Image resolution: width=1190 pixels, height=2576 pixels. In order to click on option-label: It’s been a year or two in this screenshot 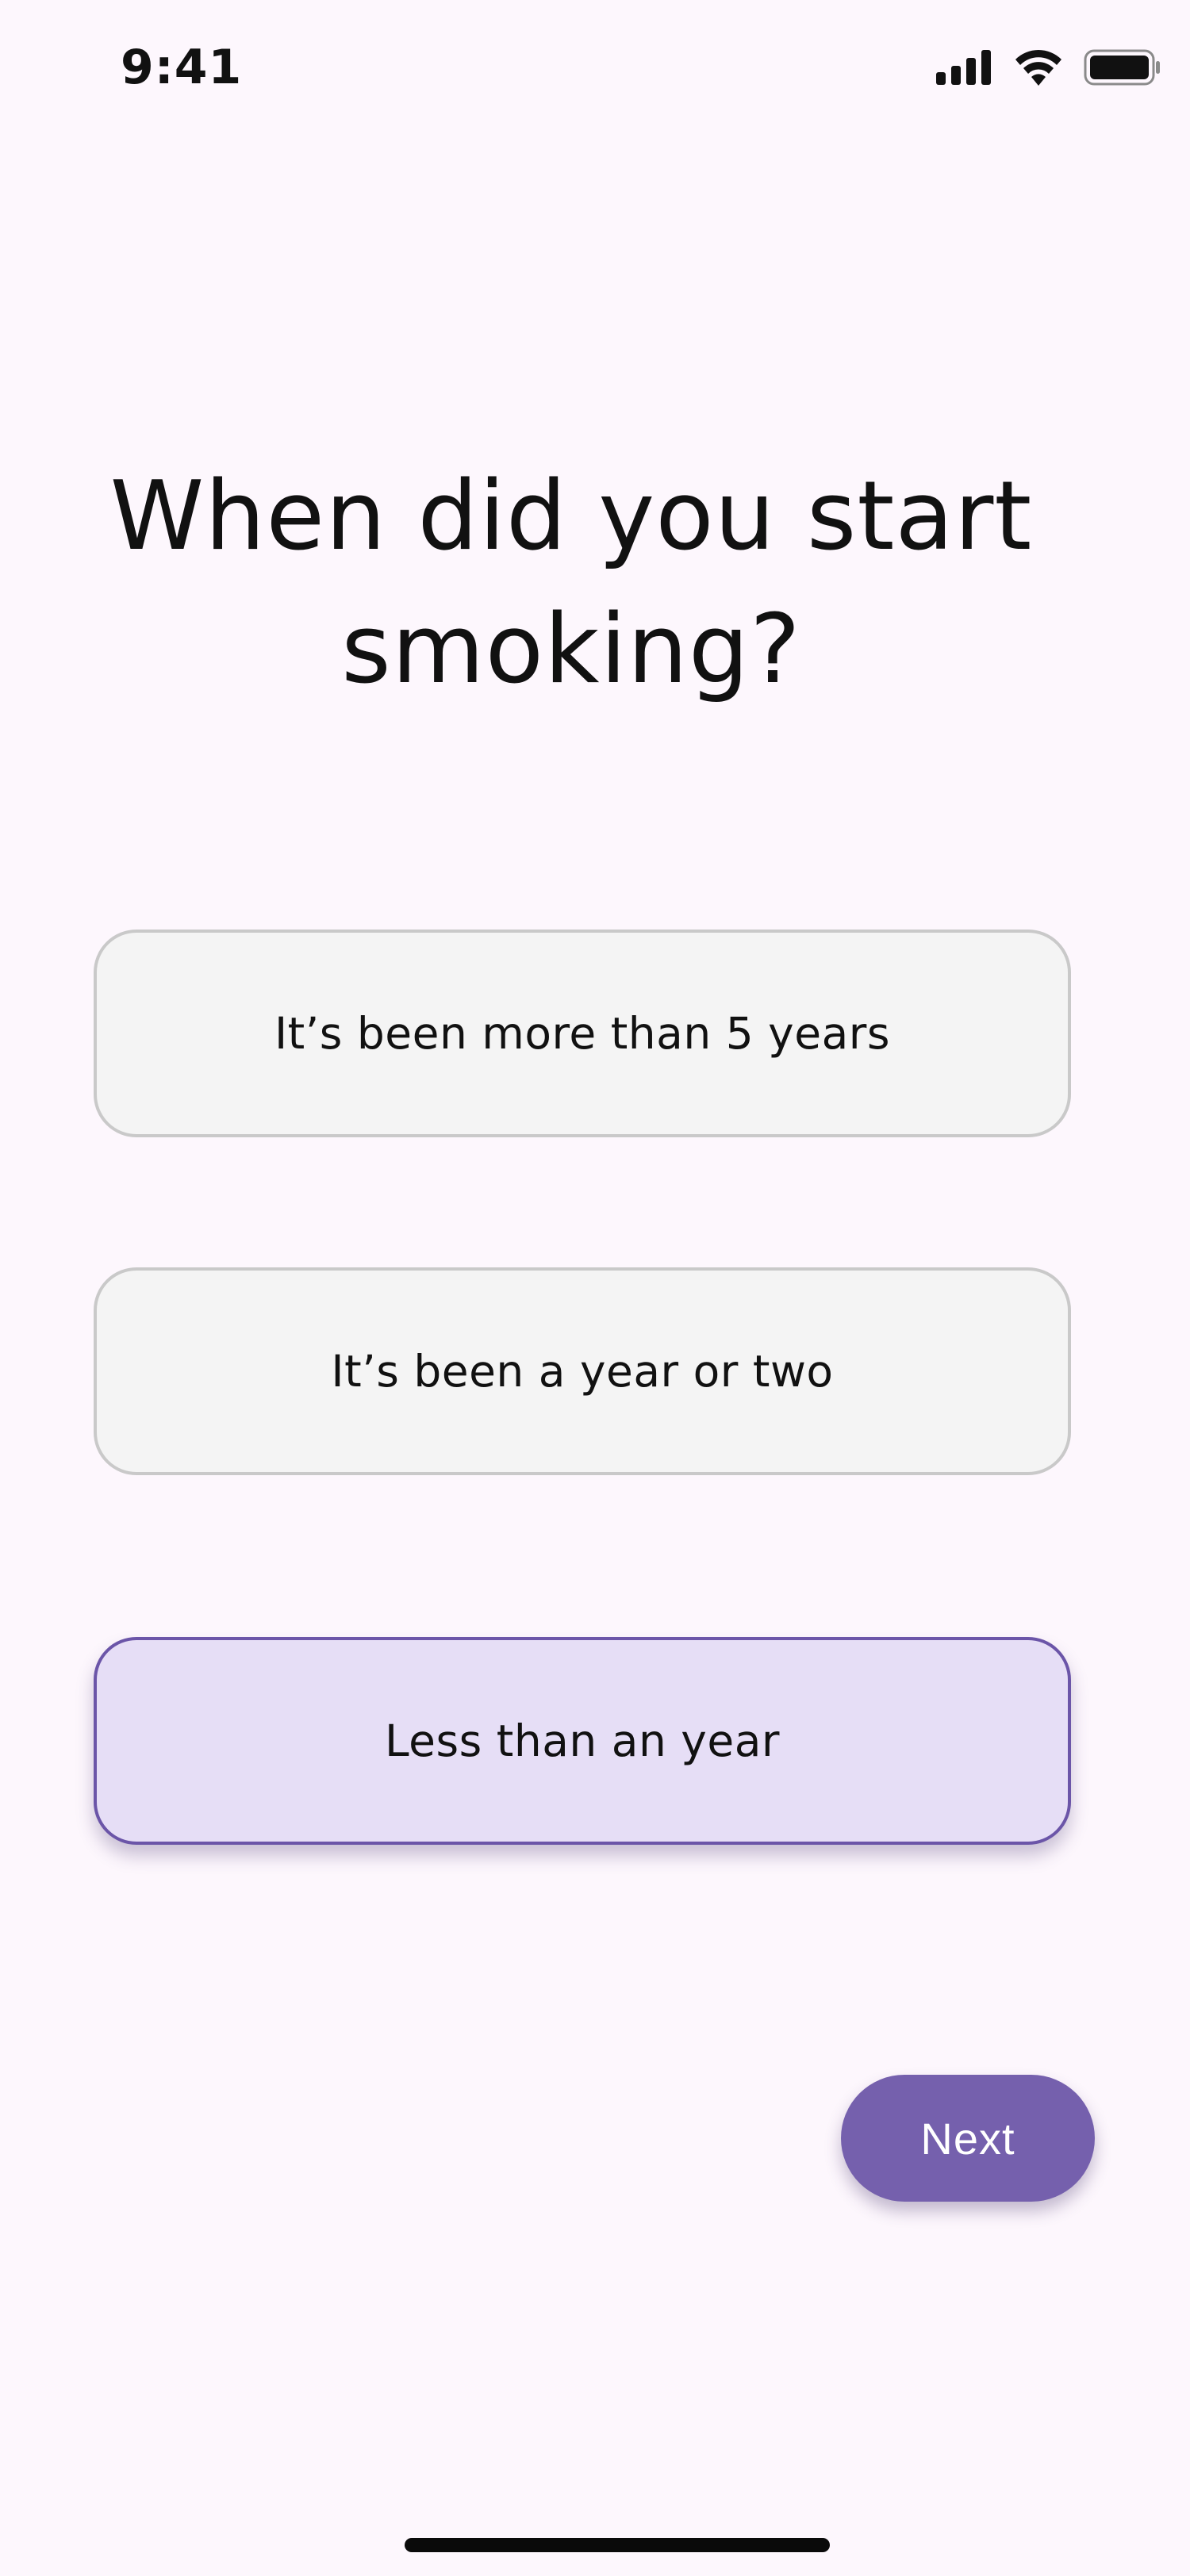, I will do `click(582, 1371)`.